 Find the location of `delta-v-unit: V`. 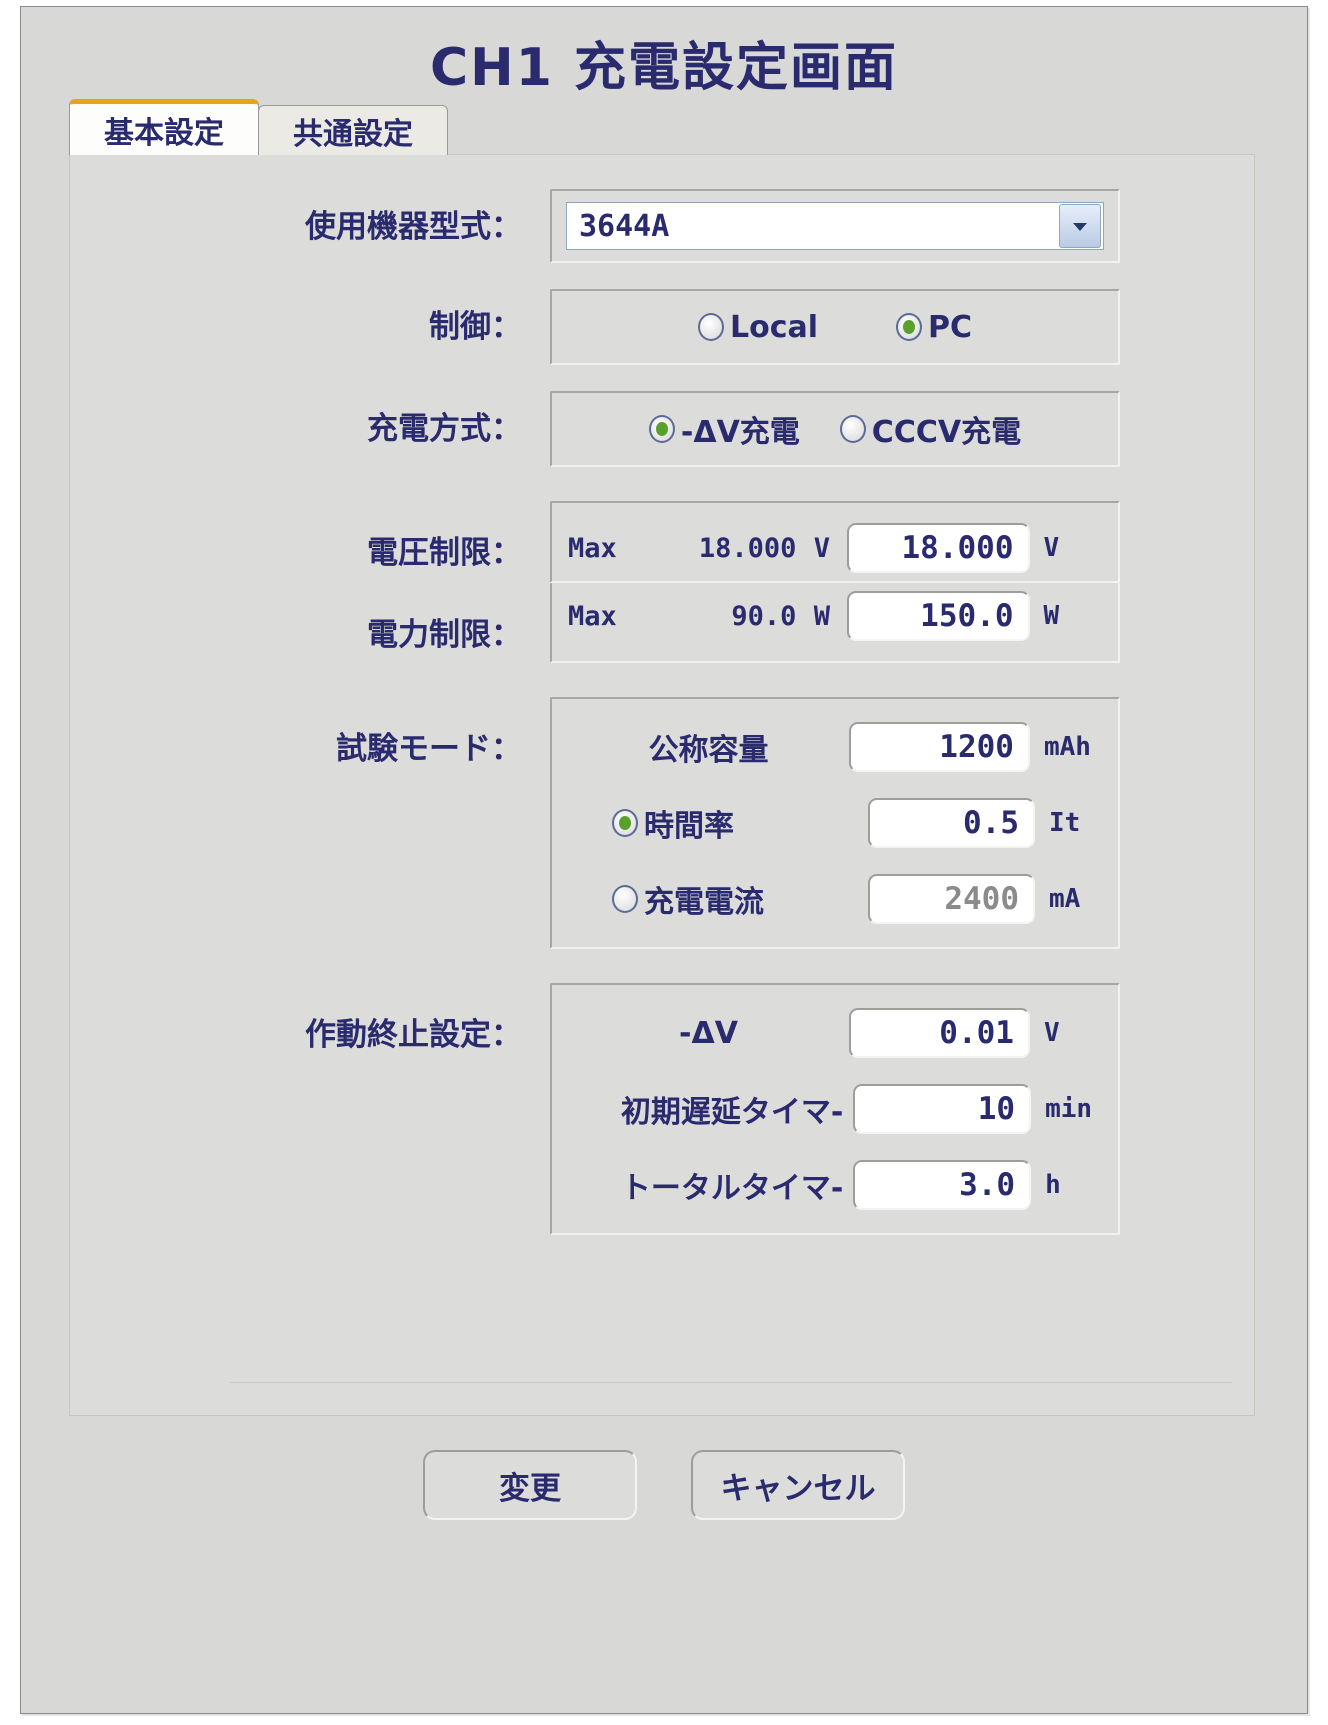

delta-v-unit: V is located at coordinates (1051, 1033).